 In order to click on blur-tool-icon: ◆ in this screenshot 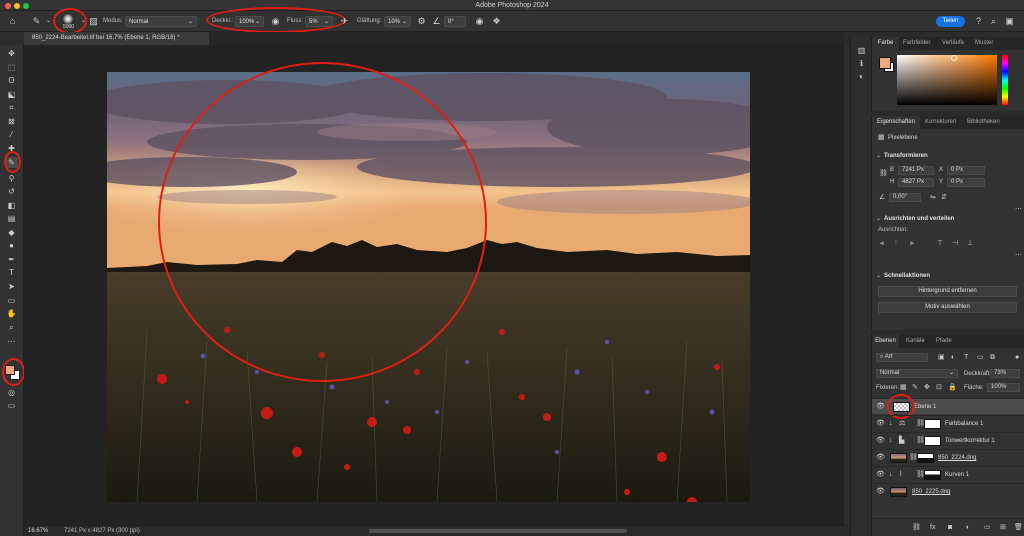, I will do `click(11, 232)`.